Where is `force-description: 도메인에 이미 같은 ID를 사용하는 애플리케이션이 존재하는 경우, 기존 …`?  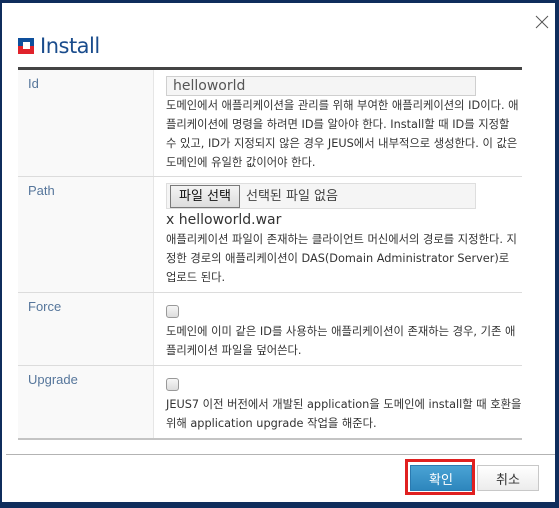
force-description: 도메인에 이미 같은 ID를 사용하는 애플리케이션이 존재하는 경우, 기존 … is located at coordinates (341, 341).